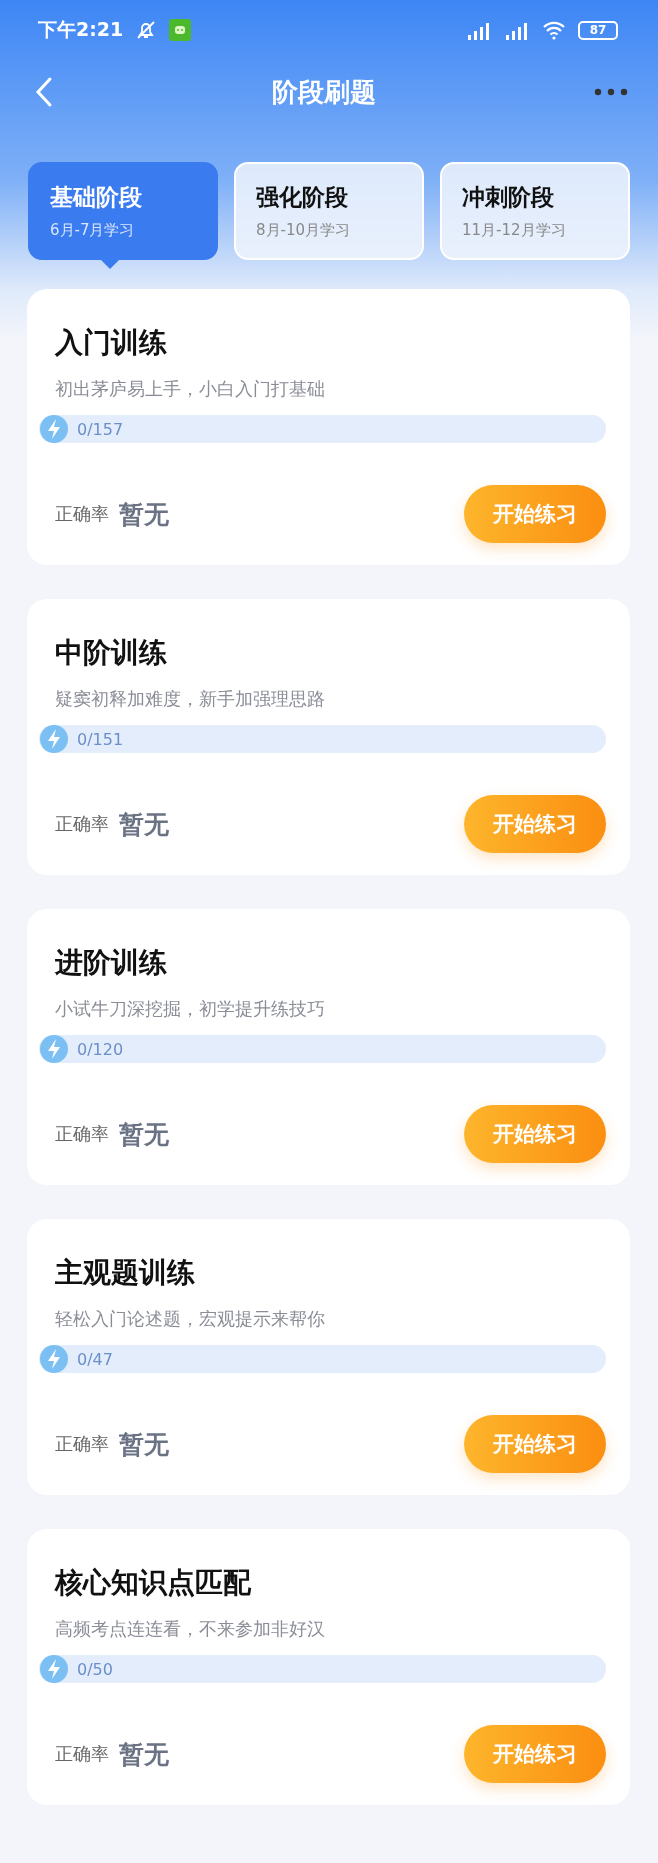 The image size is (658, 1863). I want to click on progress-count: 0/47, so click(95, 1359).